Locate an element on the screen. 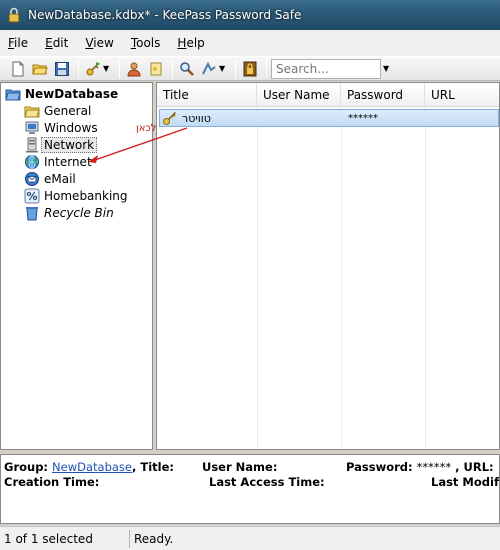 The width and height of the screenshot is (500, 550). cell-password: ****** is located at coordinates (363, 118).